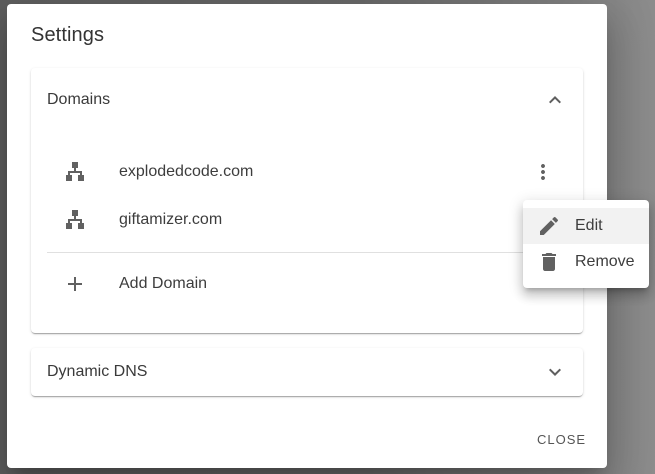  Describe the element at coordinates (555, 100) in the screenshot. I see `chevron-up-icon` at that location.